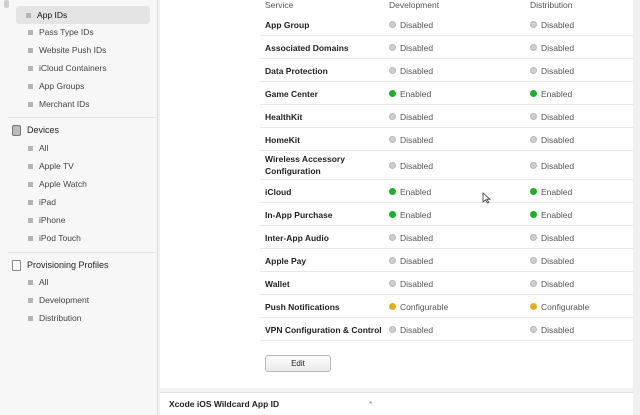 Image resolution: width=640 pixels, height=415 pixels. I want to click on sidebar-item-icloud-containers: iCloud Containers, so click(84, 68).